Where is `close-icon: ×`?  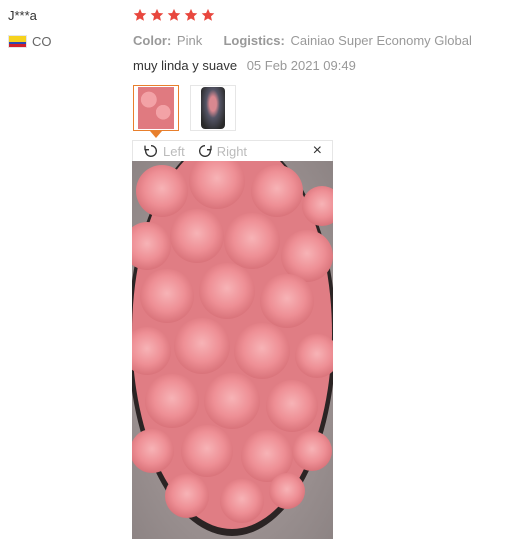
close-icon: × is located at coordinates (317, 151).